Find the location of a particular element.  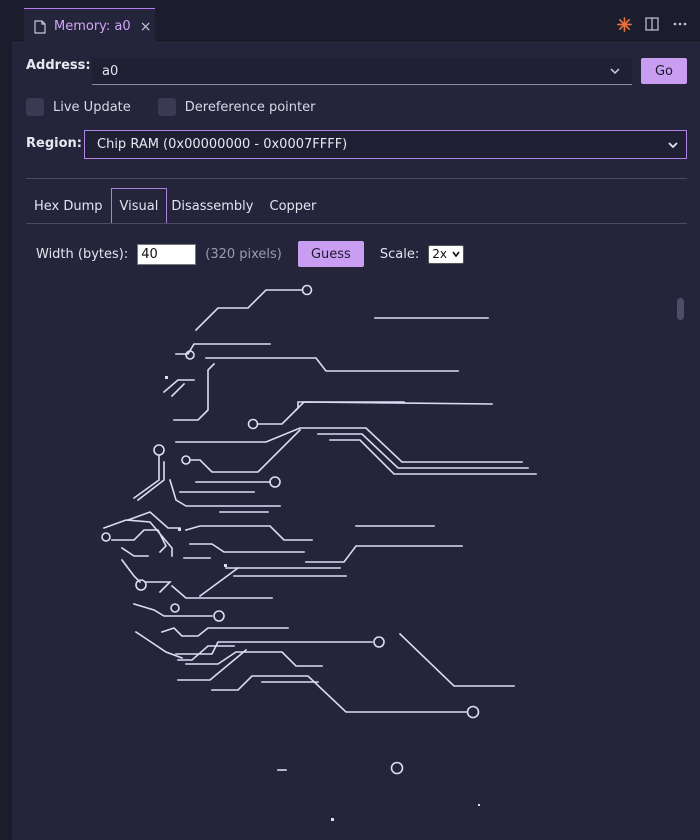

file-icon is located at coordinates (40, 26).